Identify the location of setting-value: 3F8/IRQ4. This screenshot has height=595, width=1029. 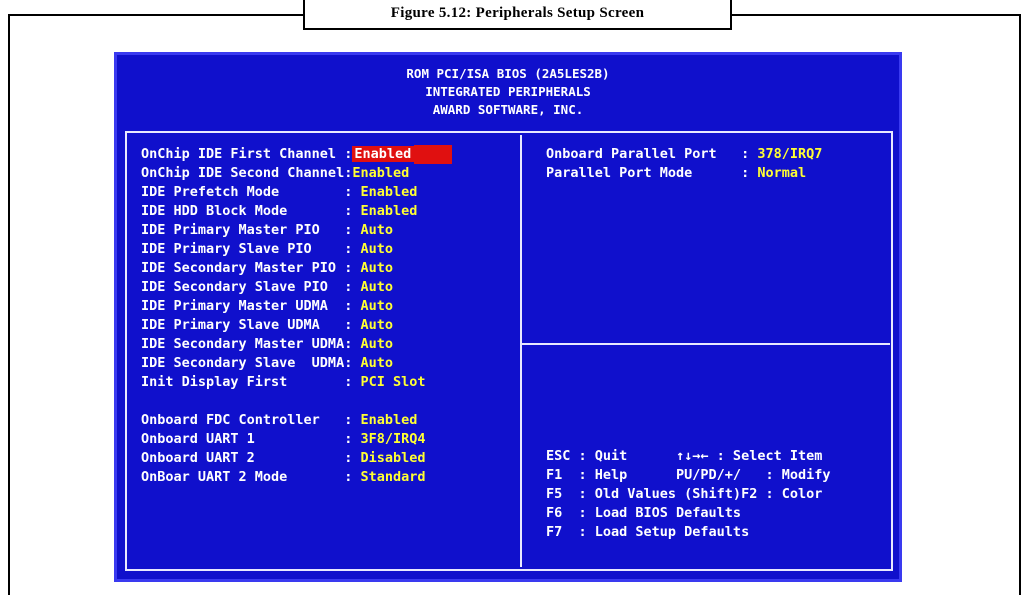
(392, 439).